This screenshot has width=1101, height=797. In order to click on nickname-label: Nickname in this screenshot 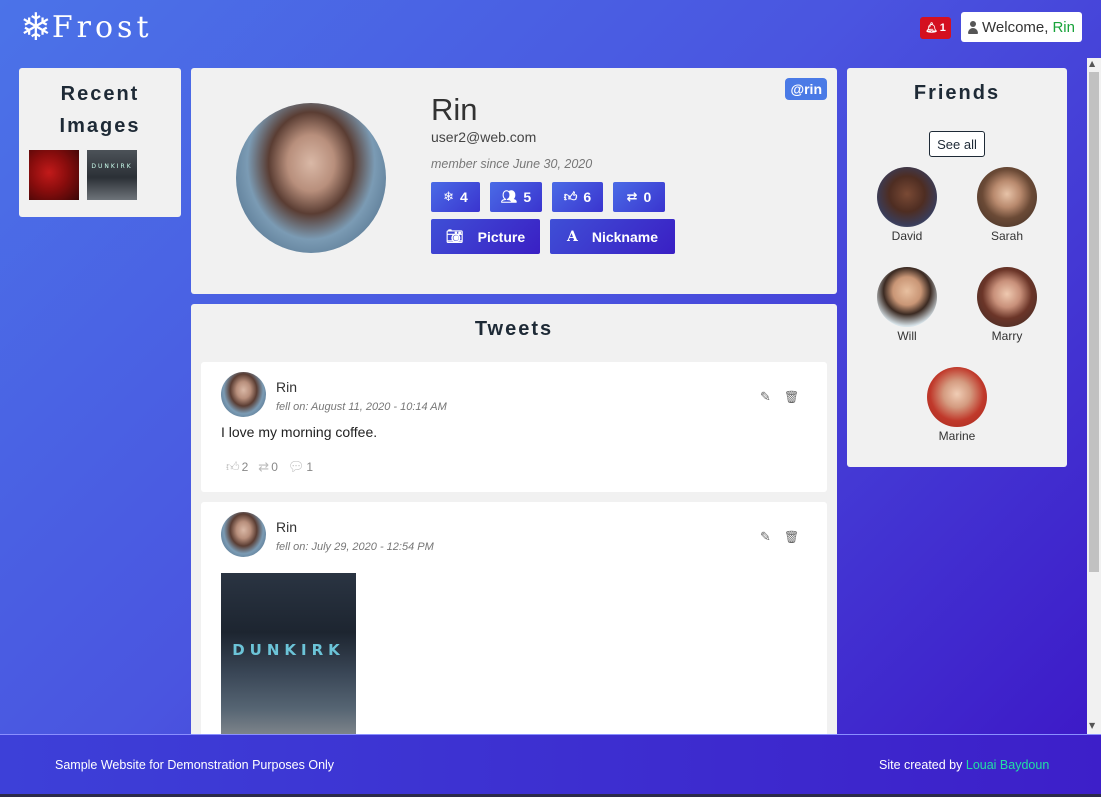, I will do `click(625, 236)`.